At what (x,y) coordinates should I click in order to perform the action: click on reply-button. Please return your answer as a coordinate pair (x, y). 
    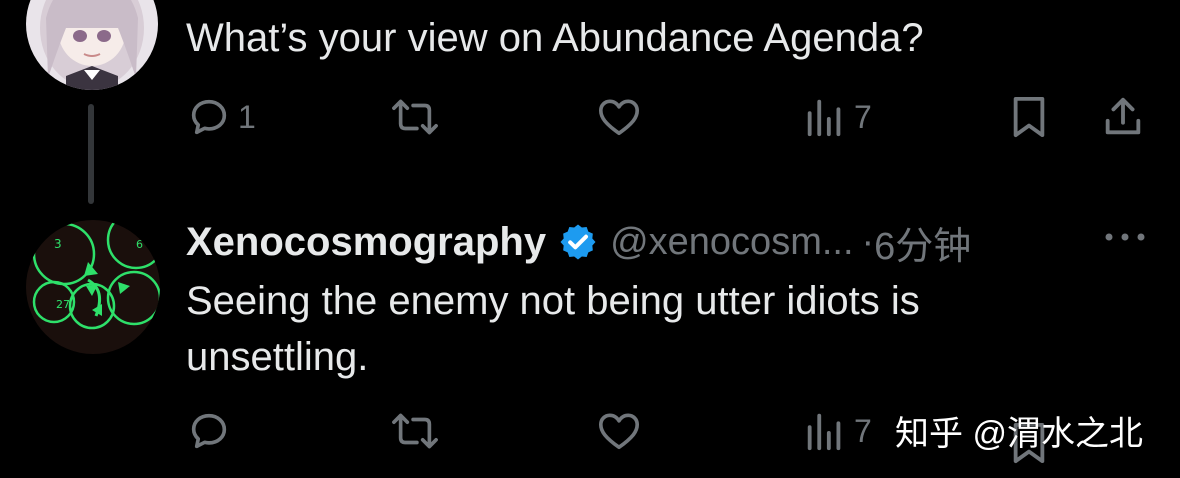
    Looking at the image, I should click on (209, 431).